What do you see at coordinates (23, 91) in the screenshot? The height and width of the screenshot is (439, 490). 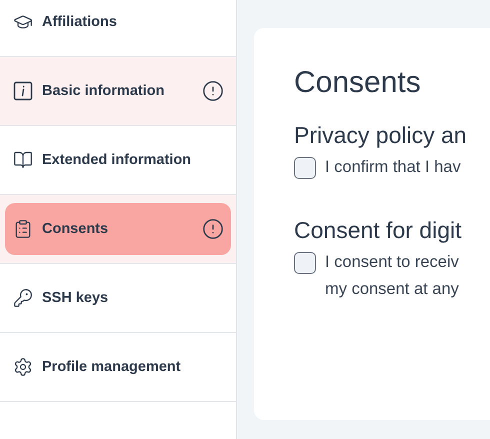 I see `info-icon` at bounding box center [23, 91].